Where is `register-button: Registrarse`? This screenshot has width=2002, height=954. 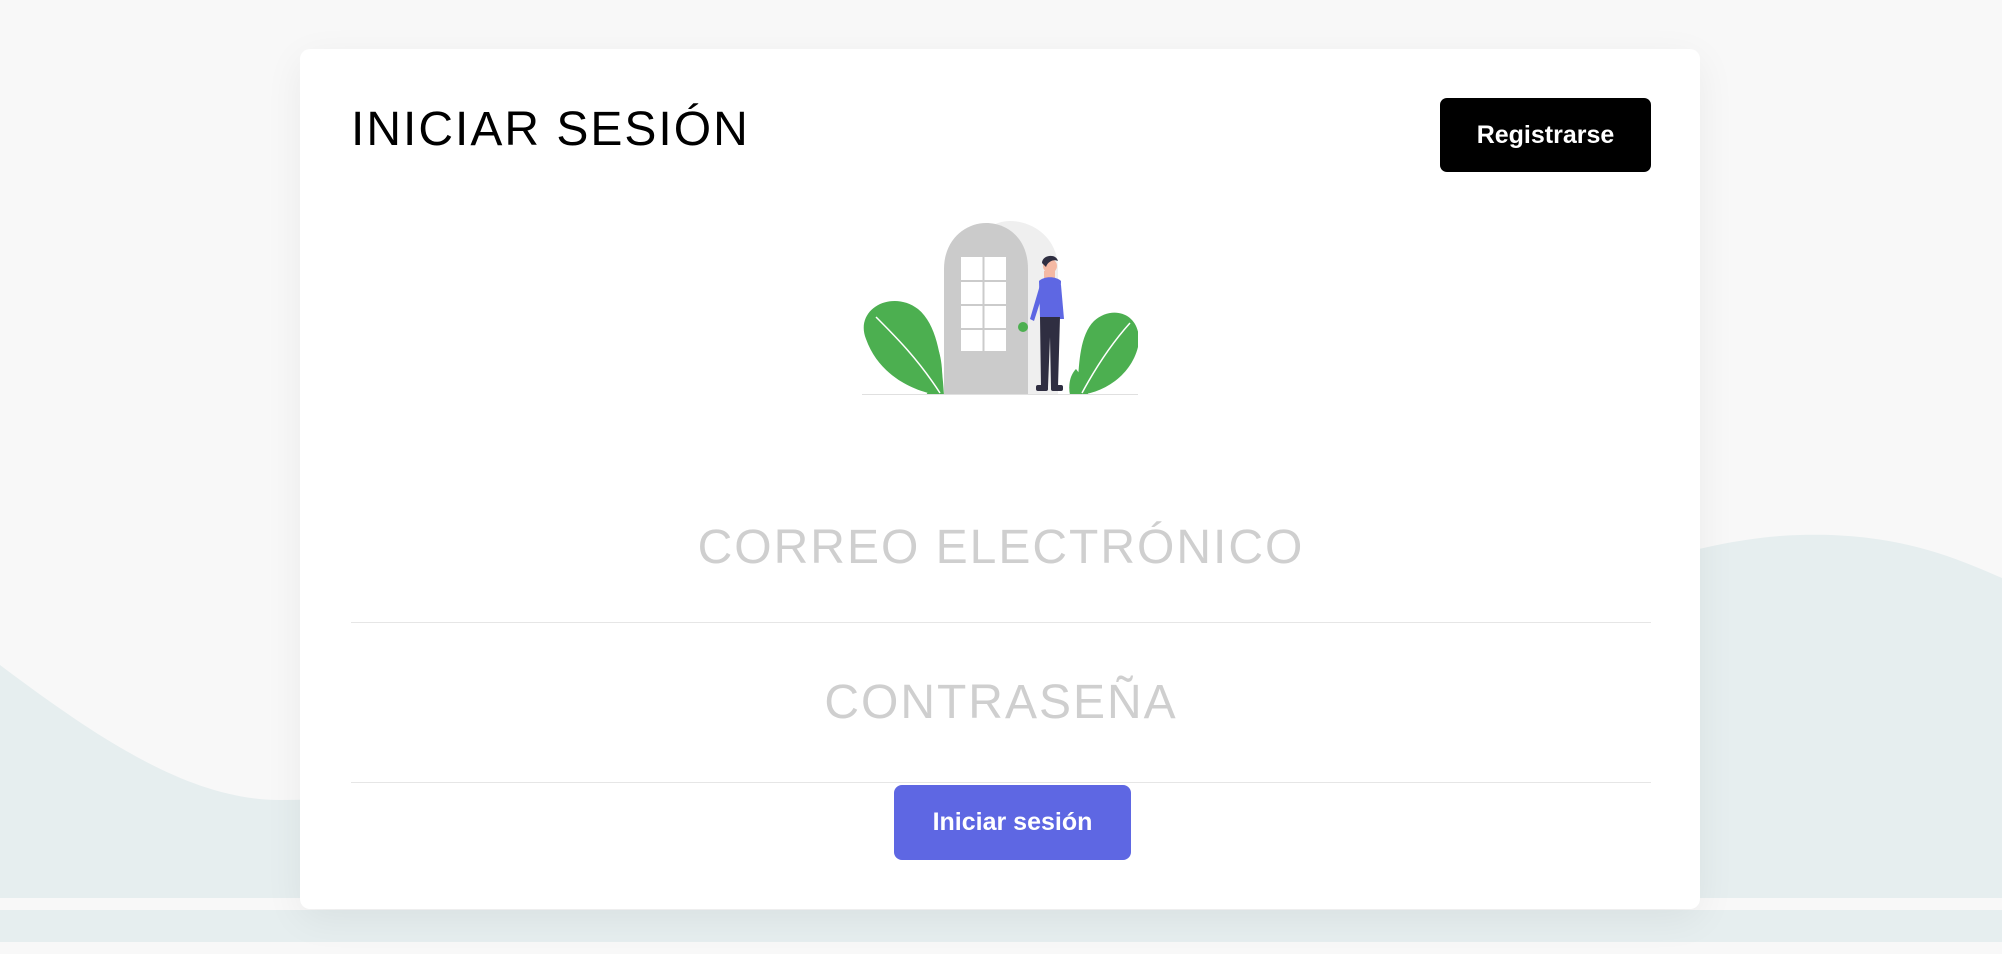
register-button: Registrarse is located at coordinates (1545, 135).